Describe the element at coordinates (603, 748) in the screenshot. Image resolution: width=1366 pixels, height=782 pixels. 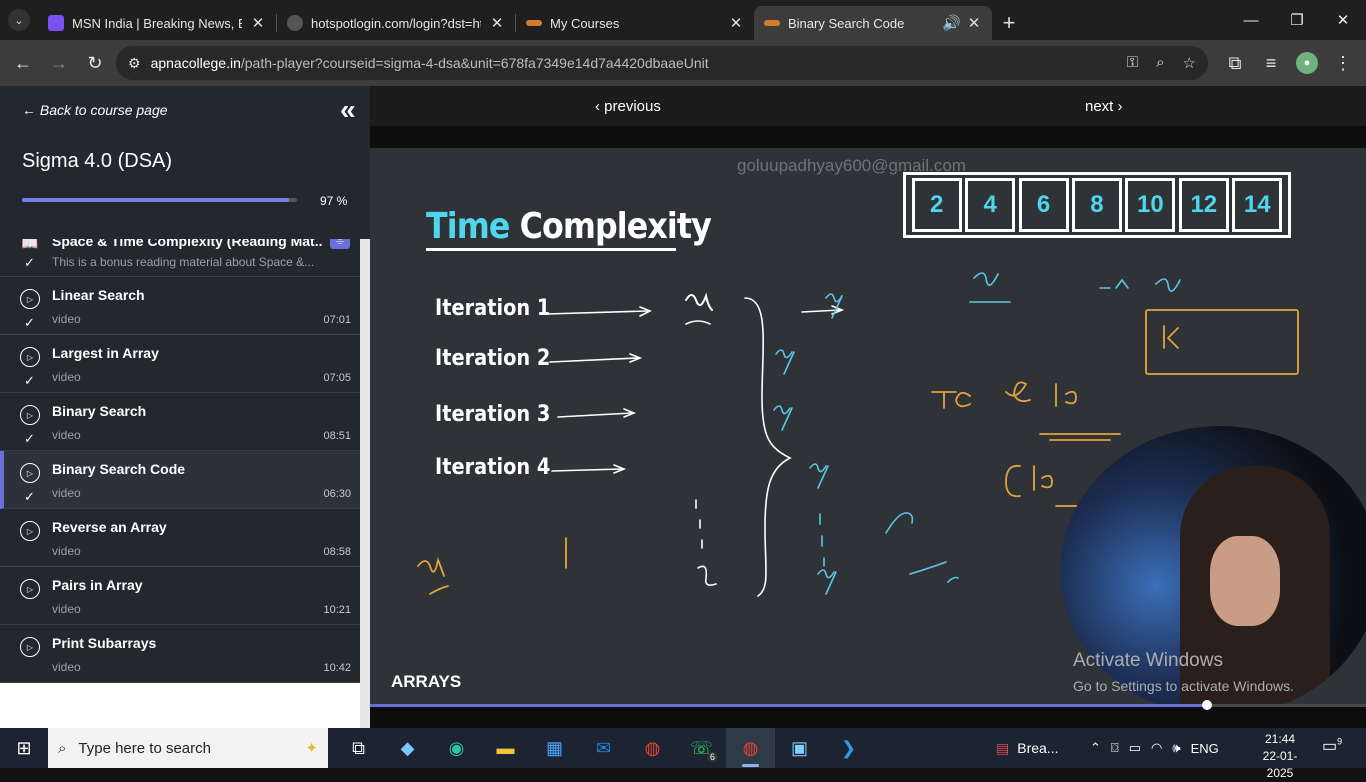
I see `outlook-icon: ✉` at that location.